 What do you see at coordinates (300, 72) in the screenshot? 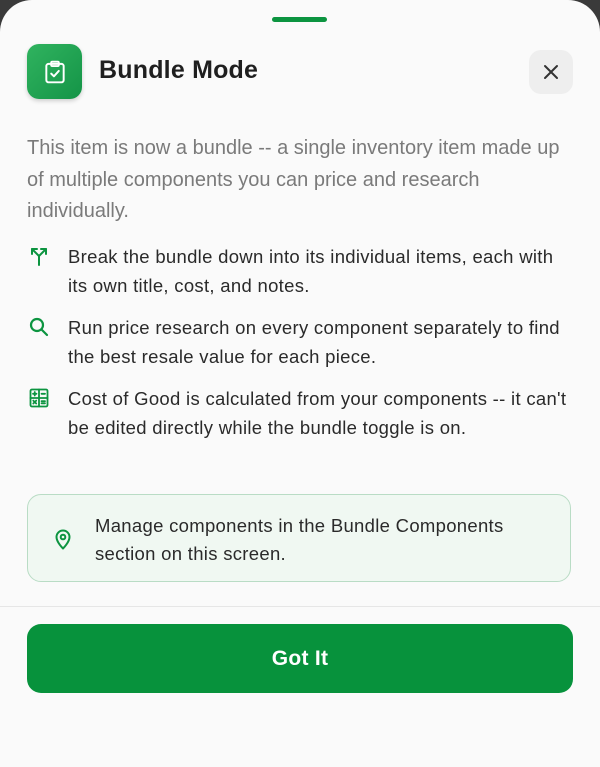
I see `sheet-header: Bundle Mode` at bounding box center [300, 72].